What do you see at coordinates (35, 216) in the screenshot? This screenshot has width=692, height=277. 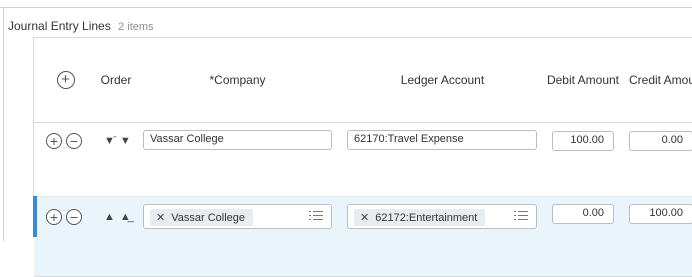 I see `selected-row-indicator` at bounding box center [35, 216].